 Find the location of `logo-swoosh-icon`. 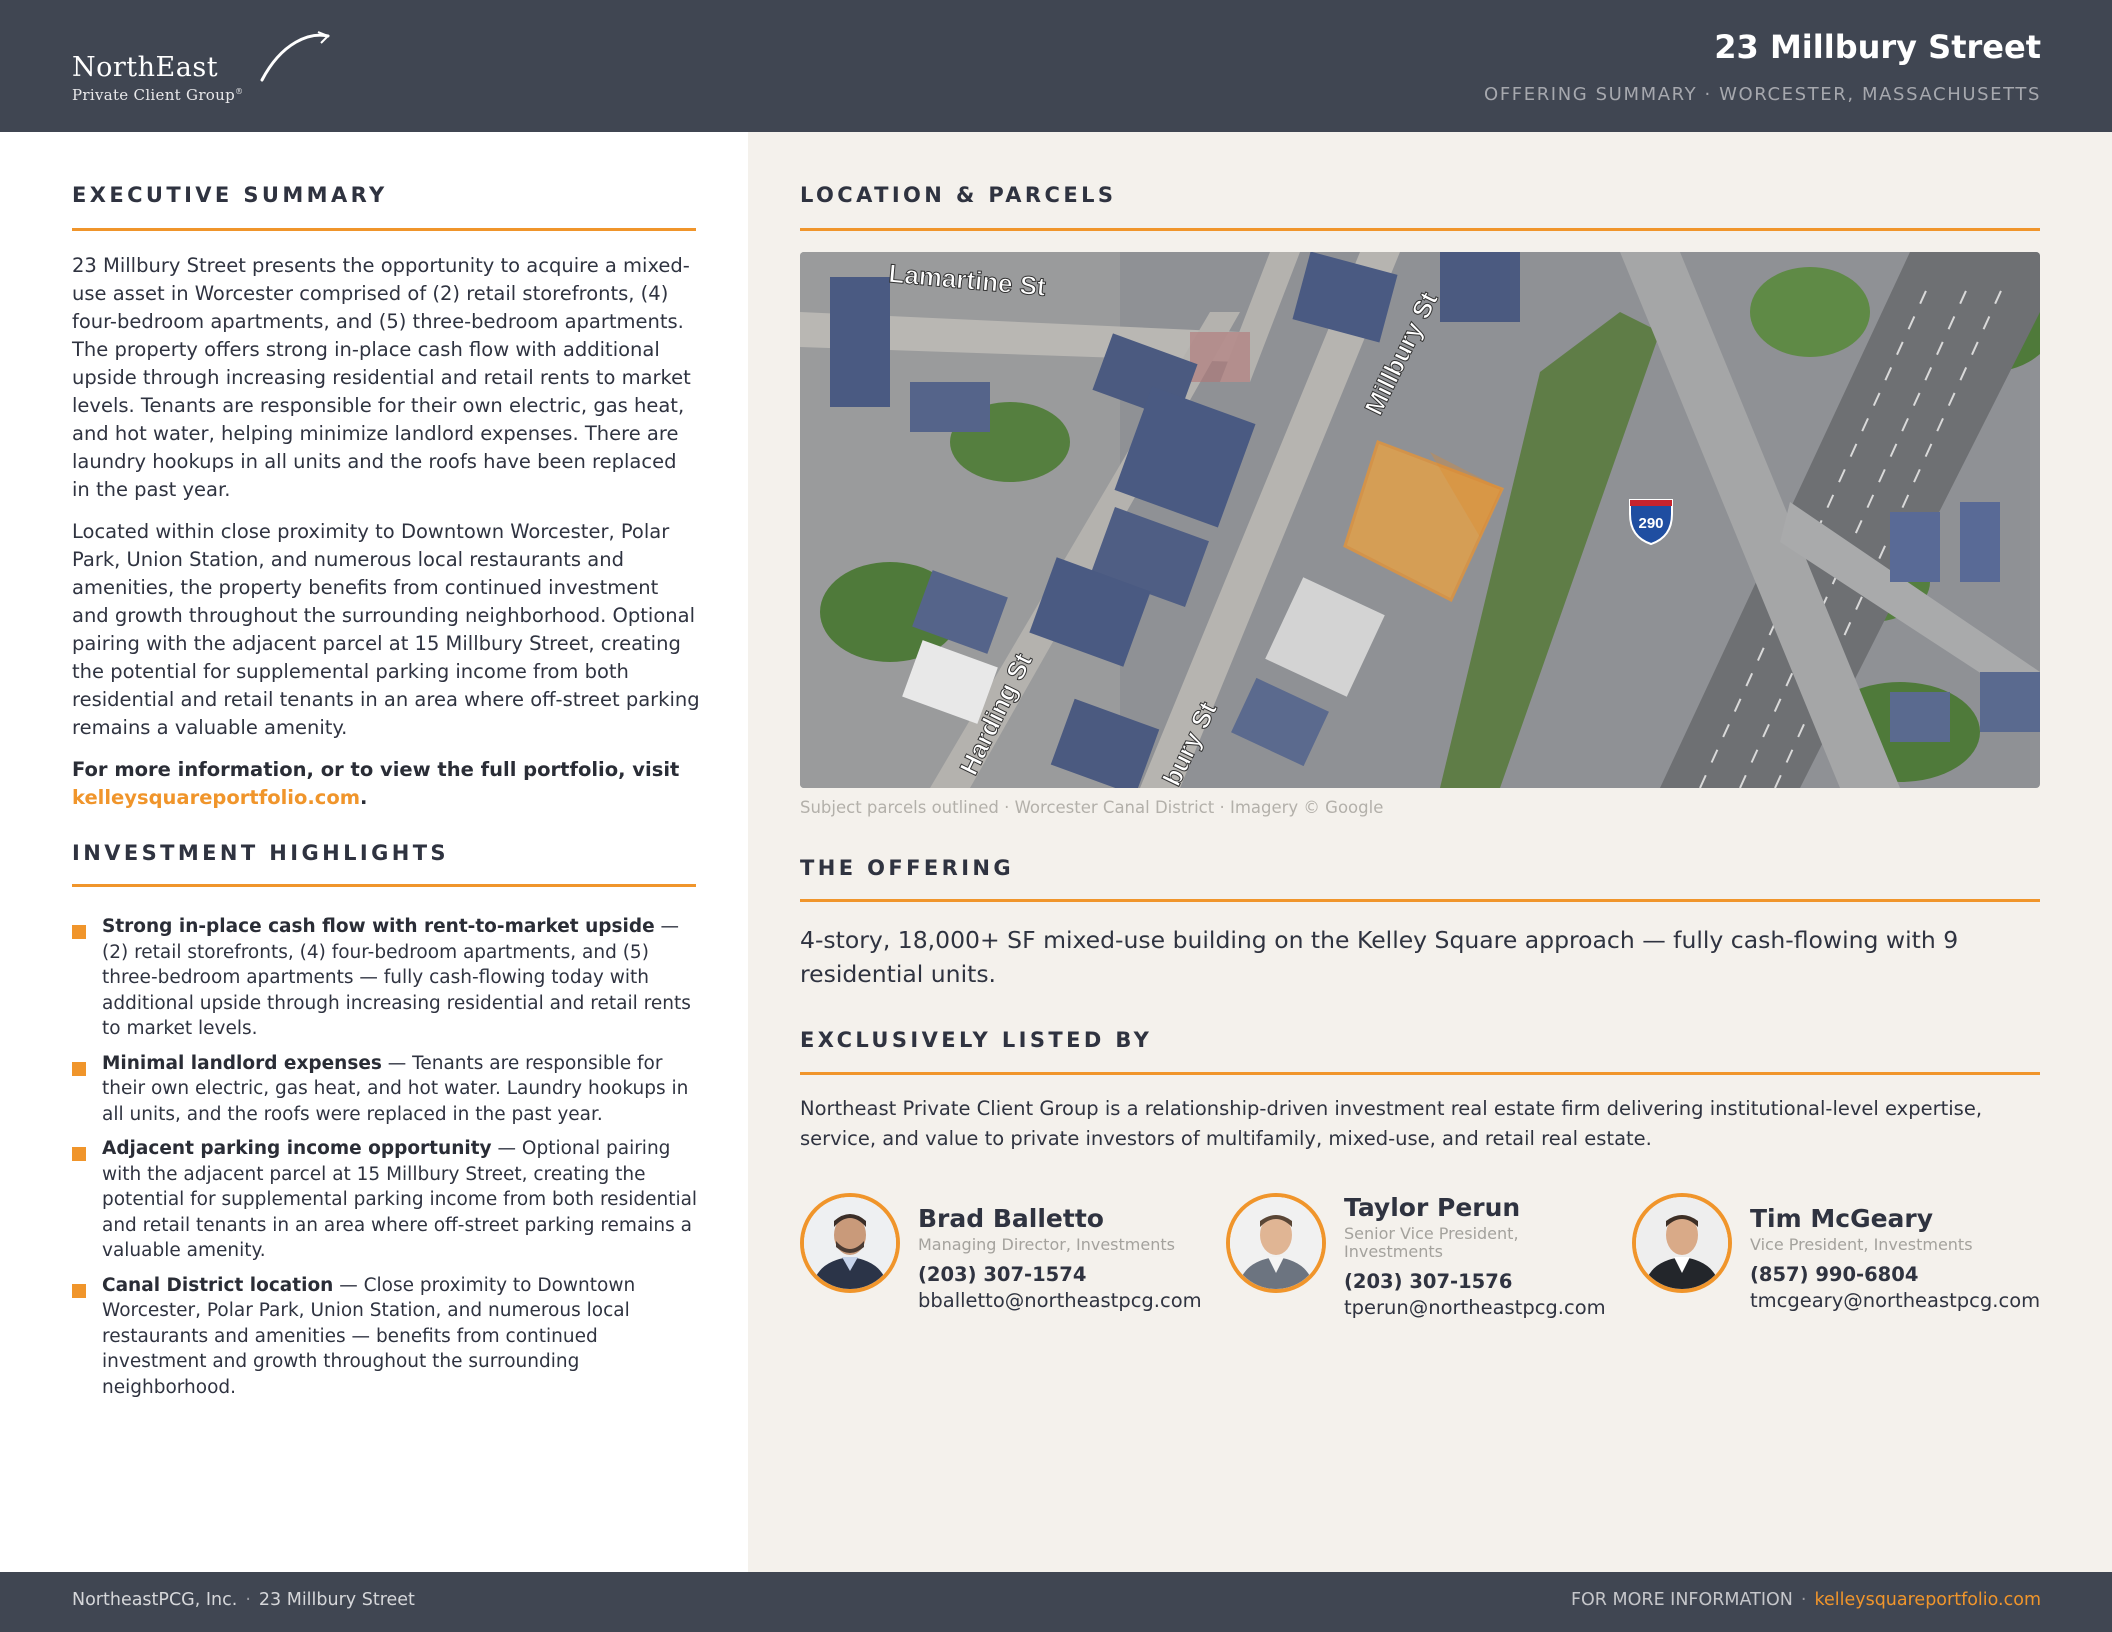

logo-swoosh-icon is located at coordinates (295, 56).